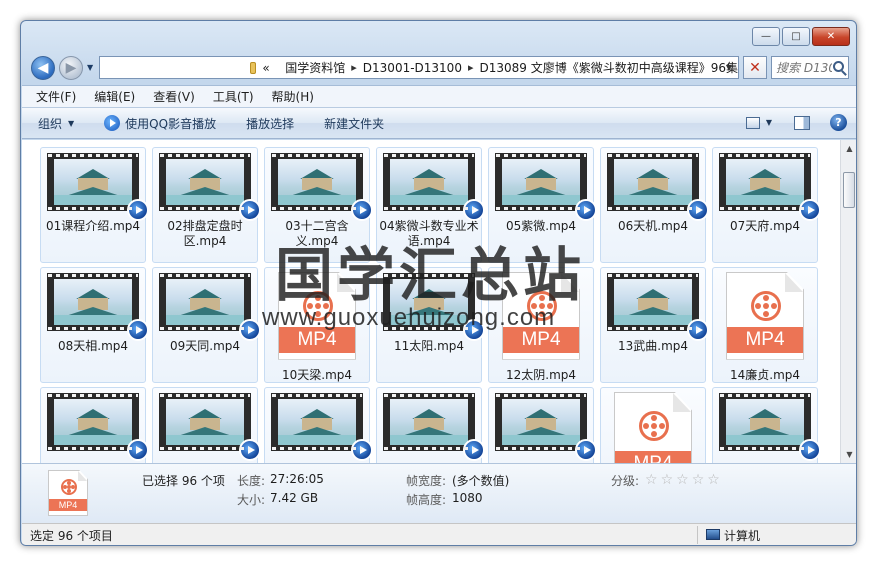 Image resolution: width=877 pixels, height=566 pixels. I want to click on file-item: 07天府.mp4, so click(766, 205).